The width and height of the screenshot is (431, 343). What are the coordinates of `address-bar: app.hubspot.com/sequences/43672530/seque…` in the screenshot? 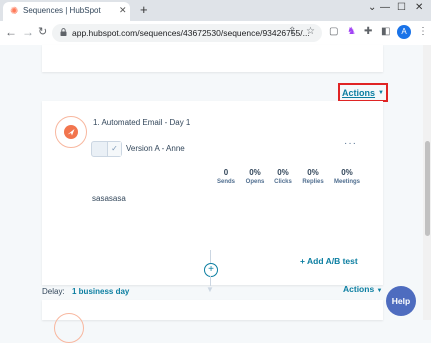 It's located at (187, 33).